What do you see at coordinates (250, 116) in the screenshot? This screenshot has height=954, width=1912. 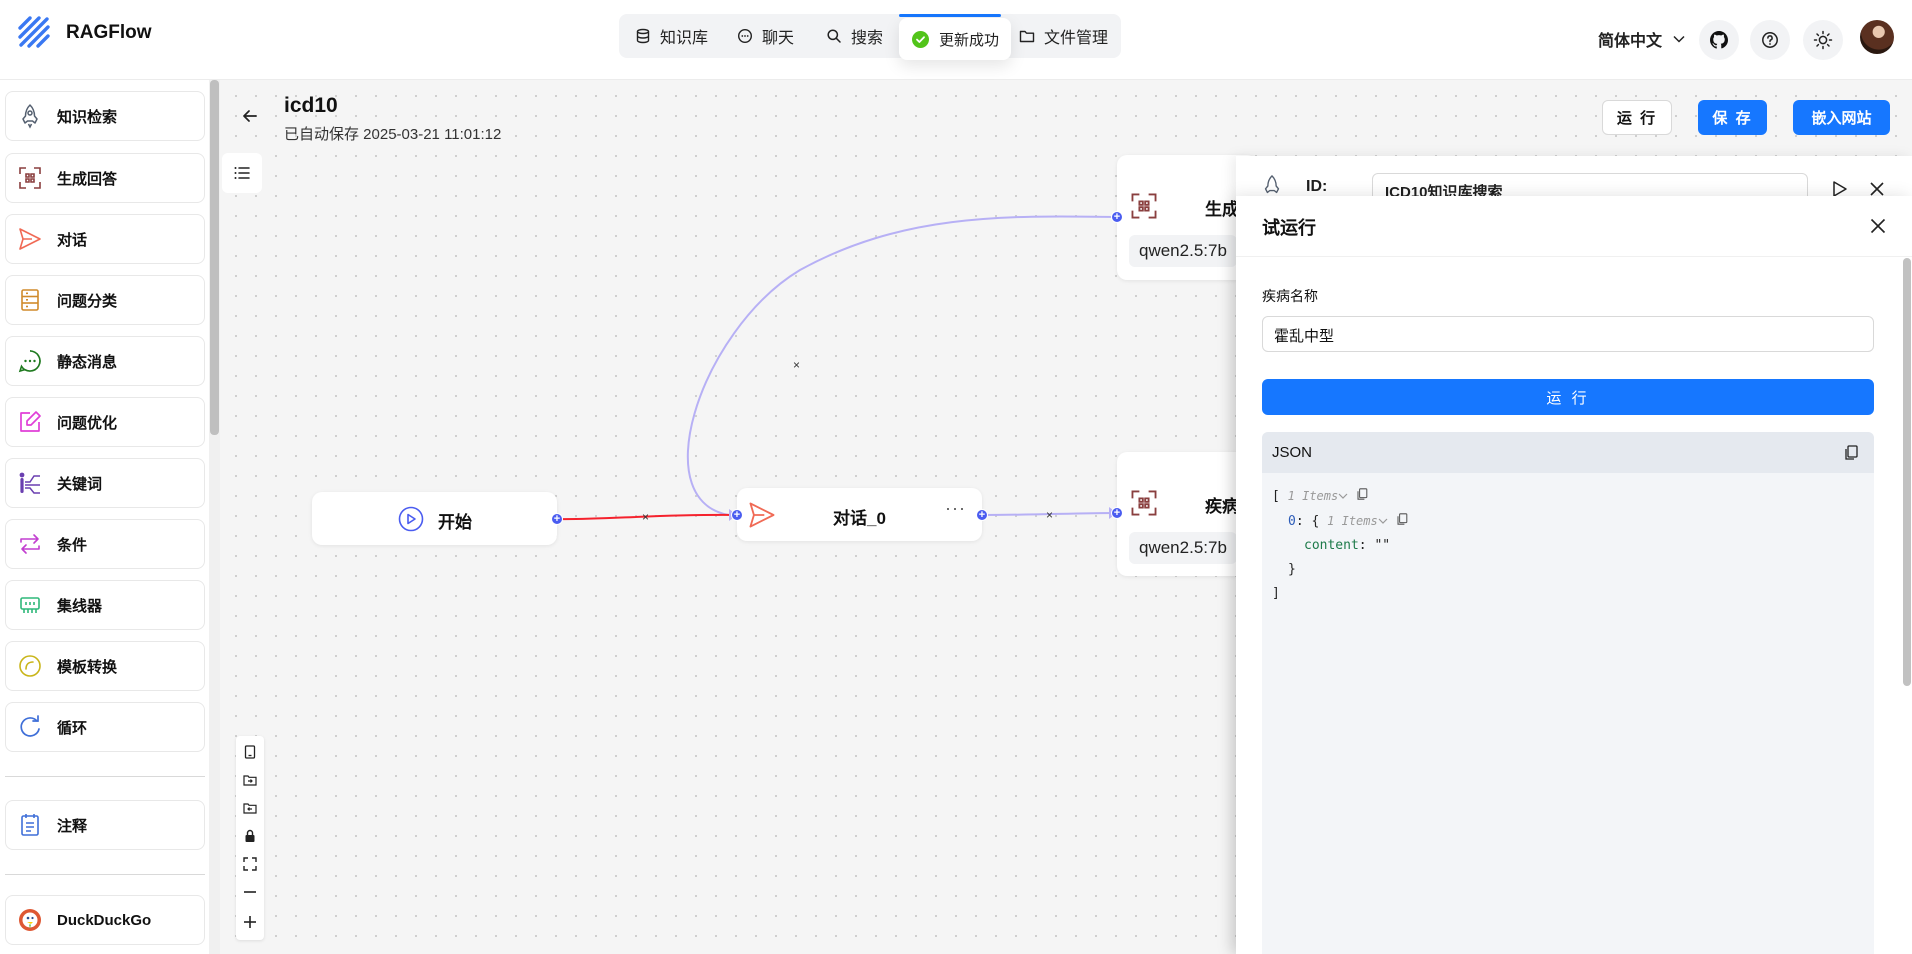 I see `back-arrow-icon` at bounding box center [250, 116].